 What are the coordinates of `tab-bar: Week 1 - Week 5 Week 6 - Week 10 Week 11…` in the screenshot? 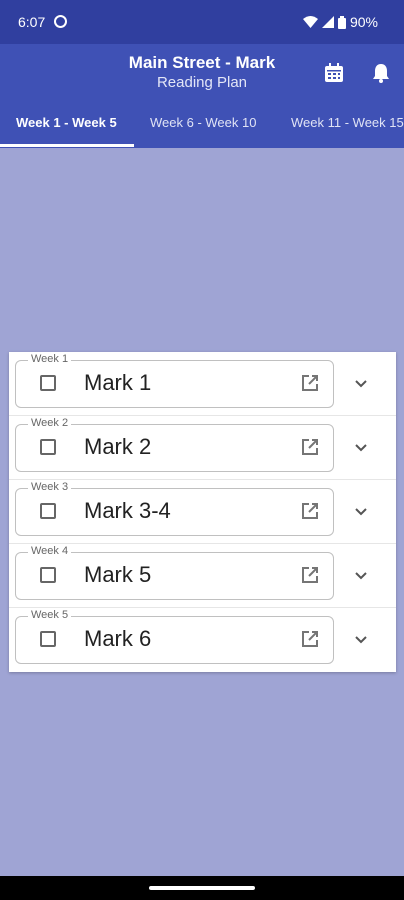 It's located at (202, 124).